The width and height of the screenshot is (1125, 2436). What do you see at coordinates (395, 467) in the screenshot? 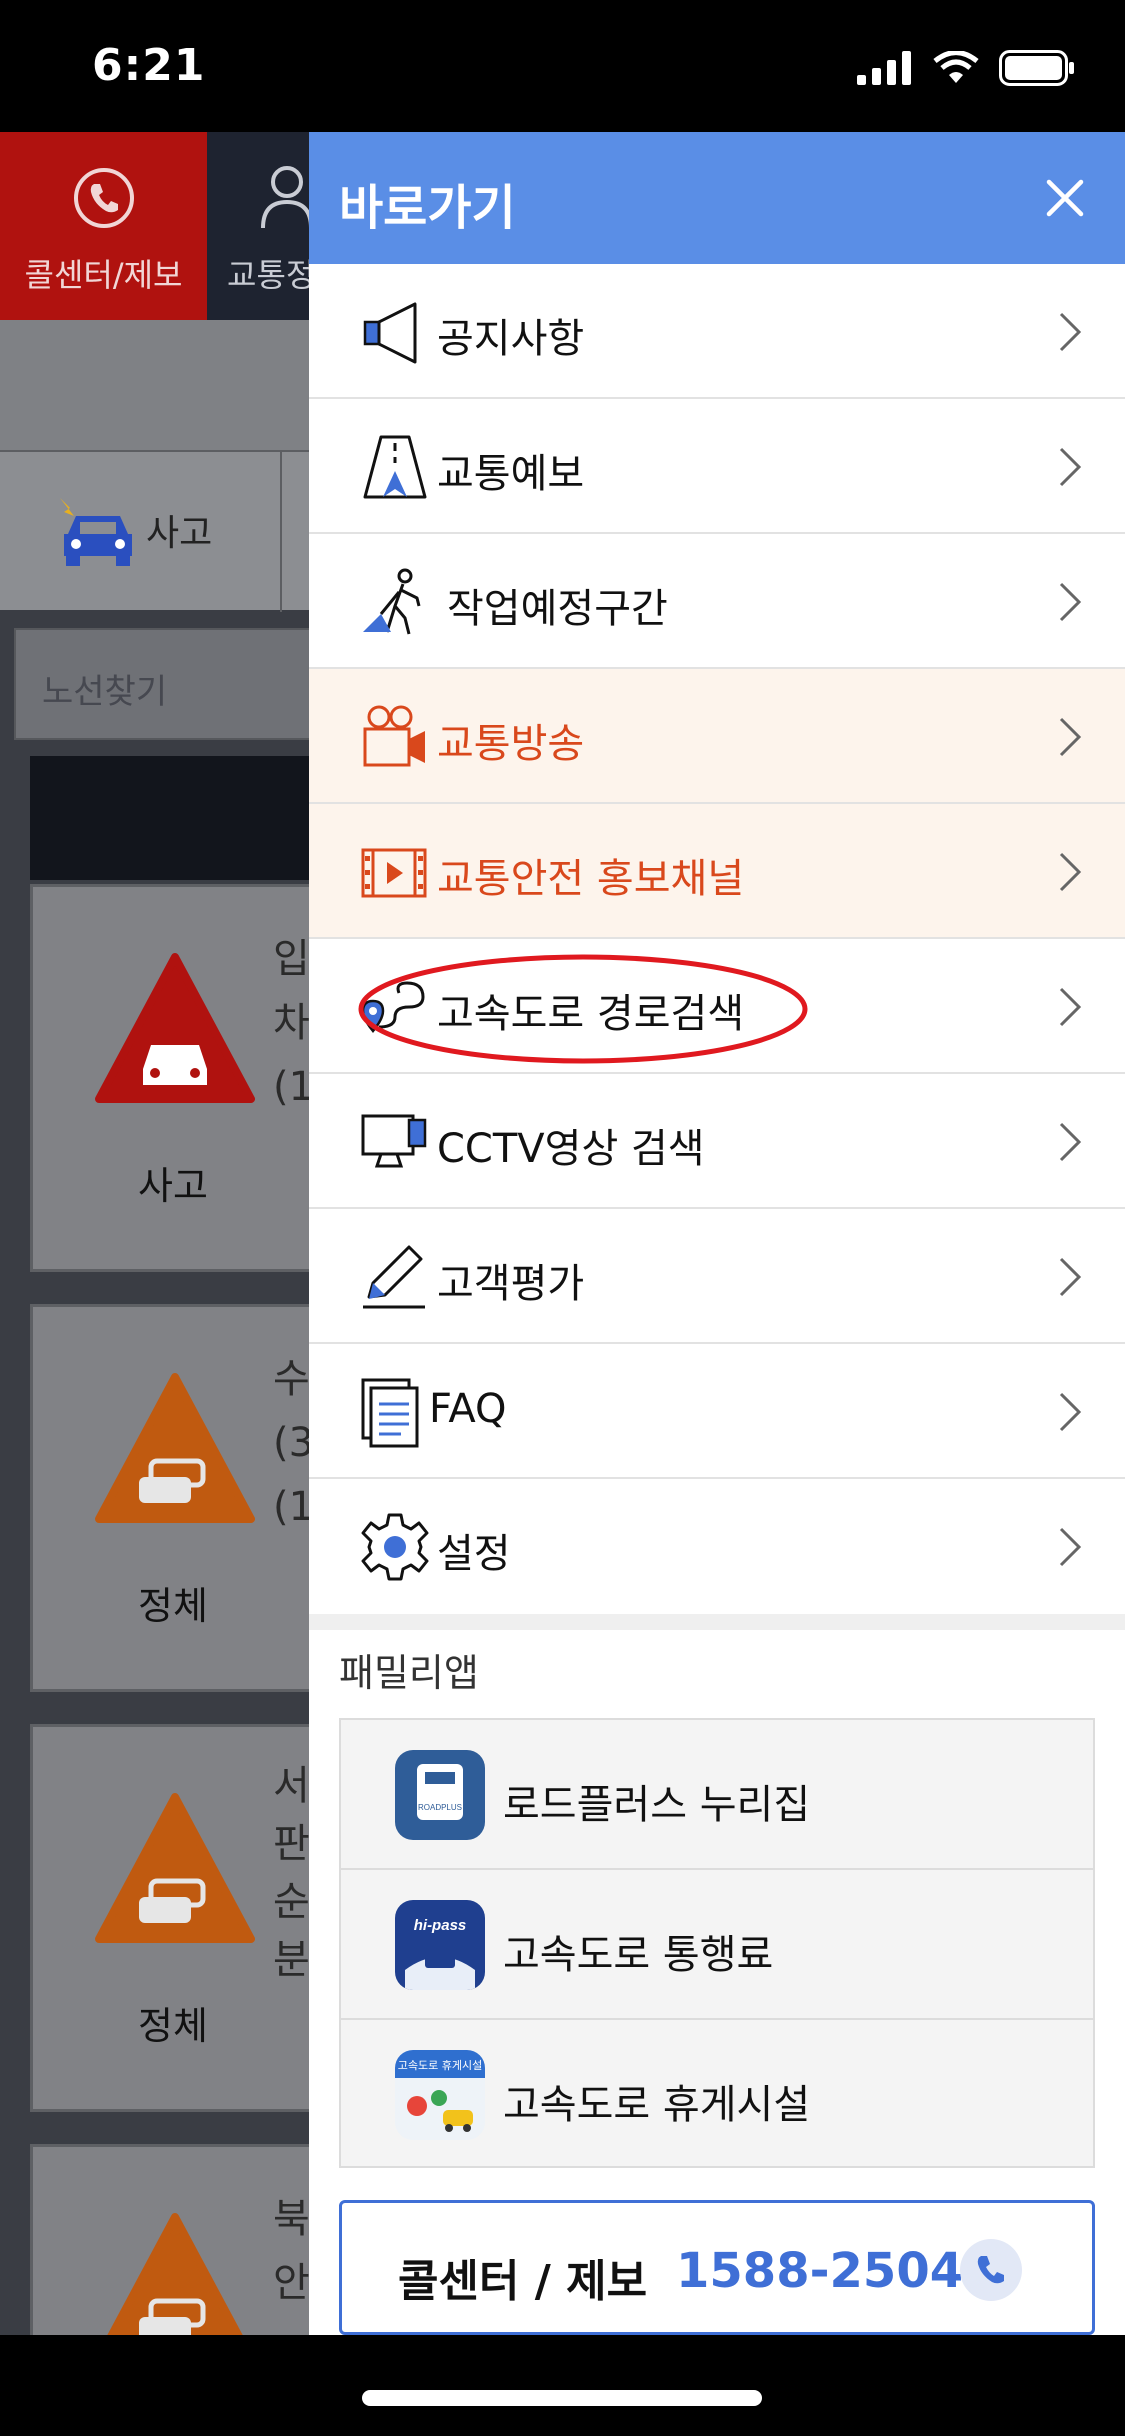
I see `road-forecast-icon` at bounding box center [395, 467].